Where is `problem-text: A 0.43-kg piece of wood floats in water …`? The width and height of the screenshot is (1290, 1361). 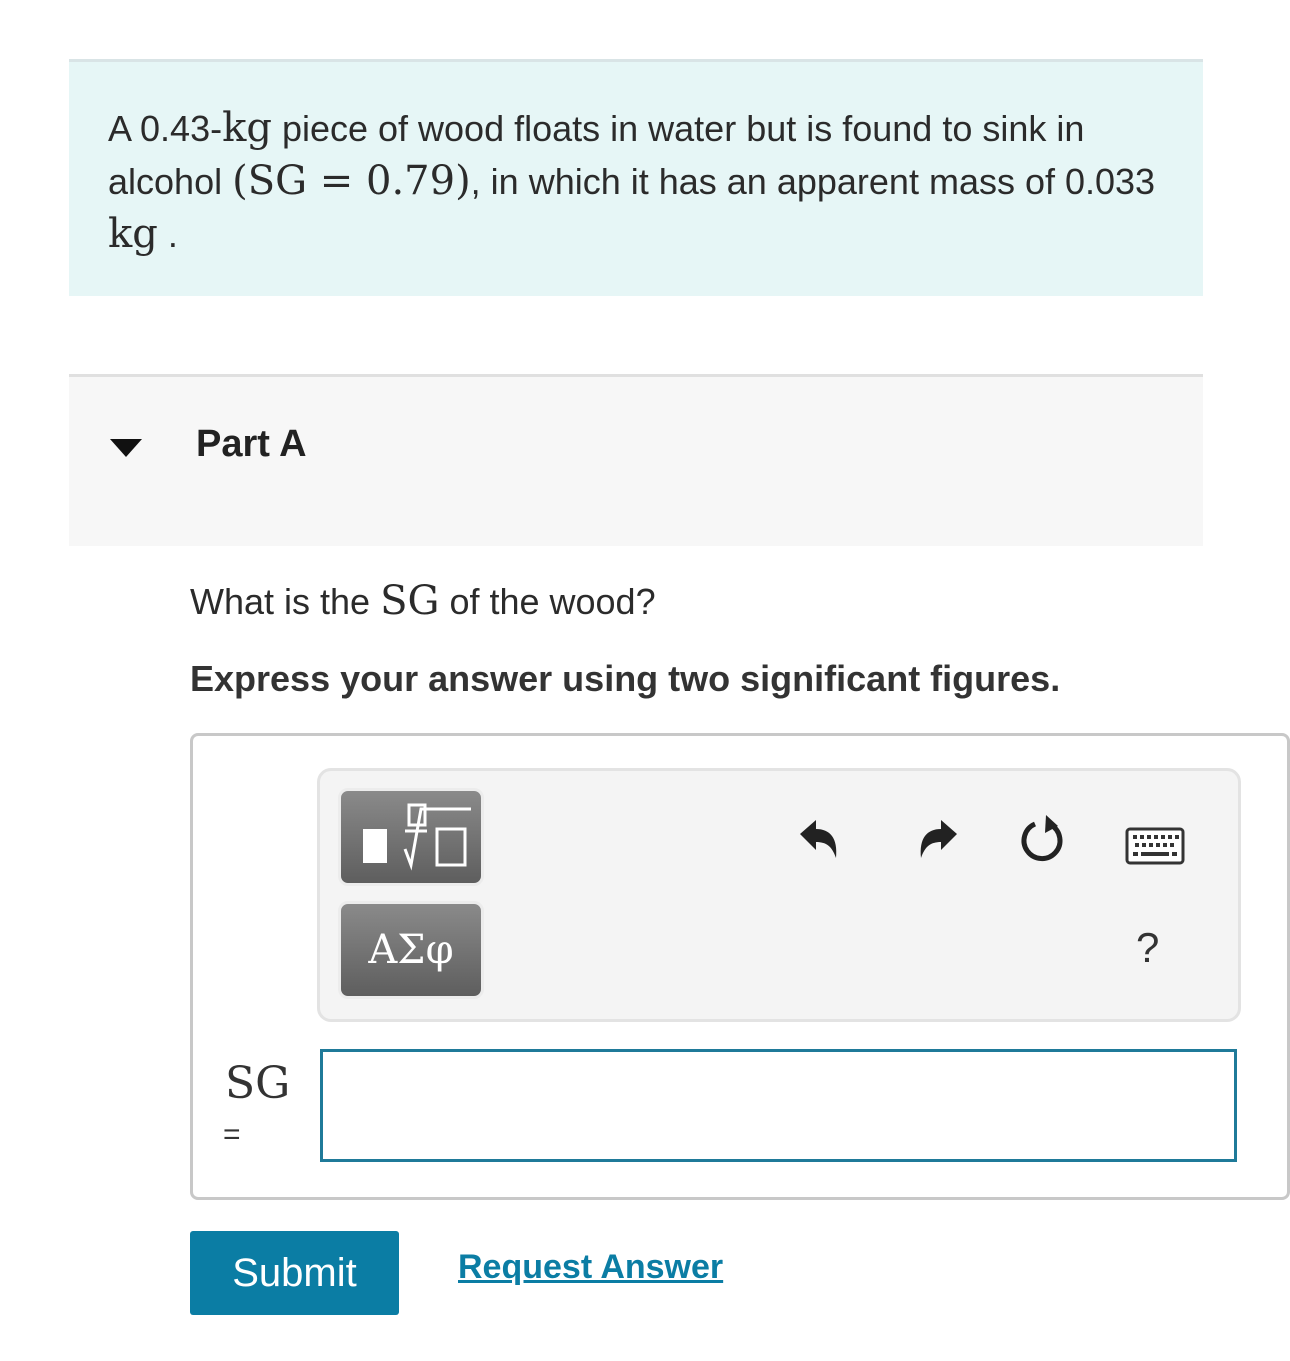 problem-text: A 0.43-kg piece of wood floats in water … is located at coordinates (632, 181).